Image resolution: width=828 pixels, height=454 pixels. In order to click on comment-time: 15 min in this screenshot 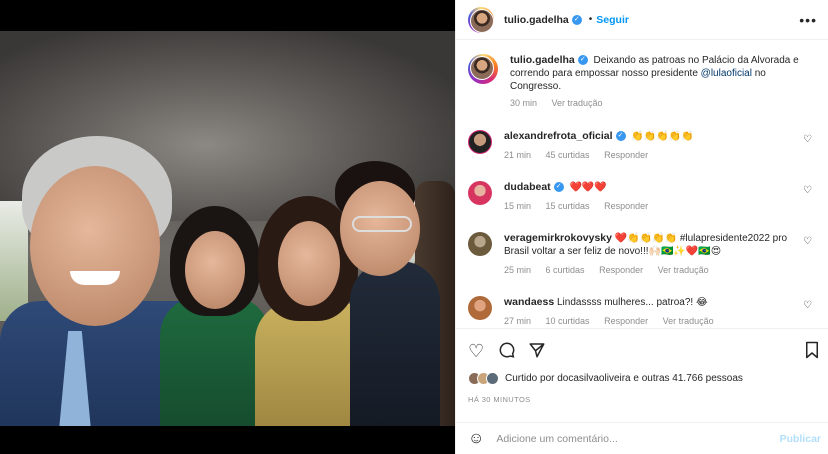, I will do `click(518, 206)`.